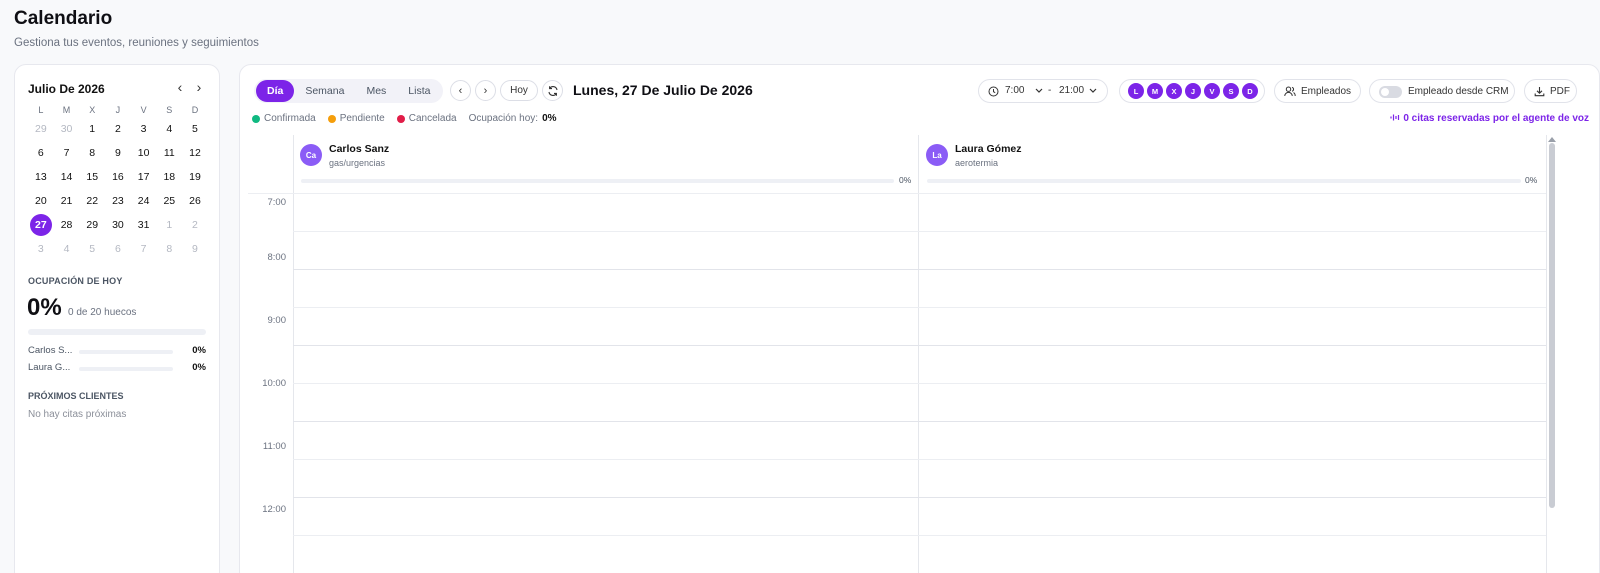  What do you see at coordinates (1442, 91) in the screenshot?
I see `crm-employee-toggle: Empleado desde CRM` at bounding box center [1442, 91].